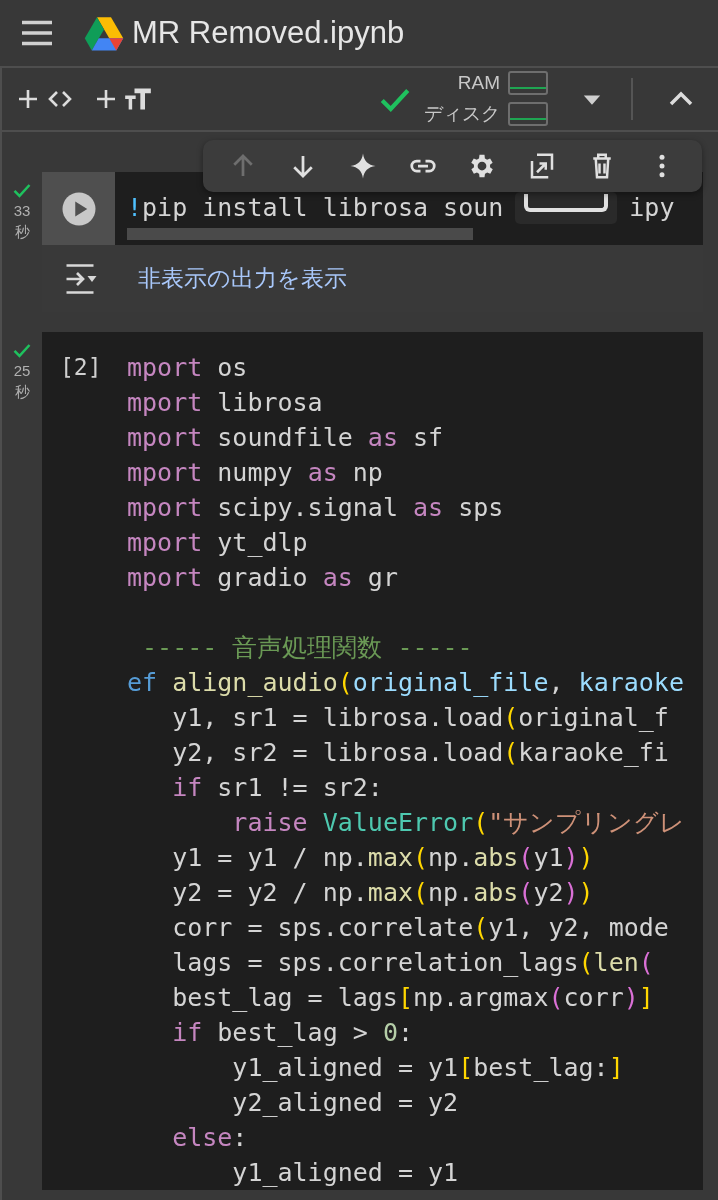 Image resolution: width=718 pixels, height=1200 pixels. What do you see at coordinates (300, 234) in the screenshot?
I see `horizontal-scrollbar` at bounding box center [300, 234].